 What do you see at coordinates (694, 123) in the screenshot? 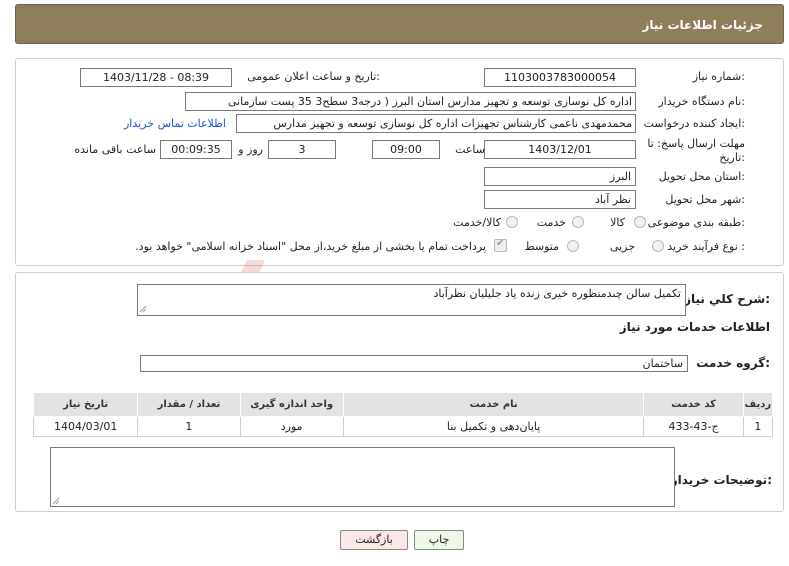
I see `request-creator-label: ایجاد کننده درخواست:` at bounding box center [694, 123].